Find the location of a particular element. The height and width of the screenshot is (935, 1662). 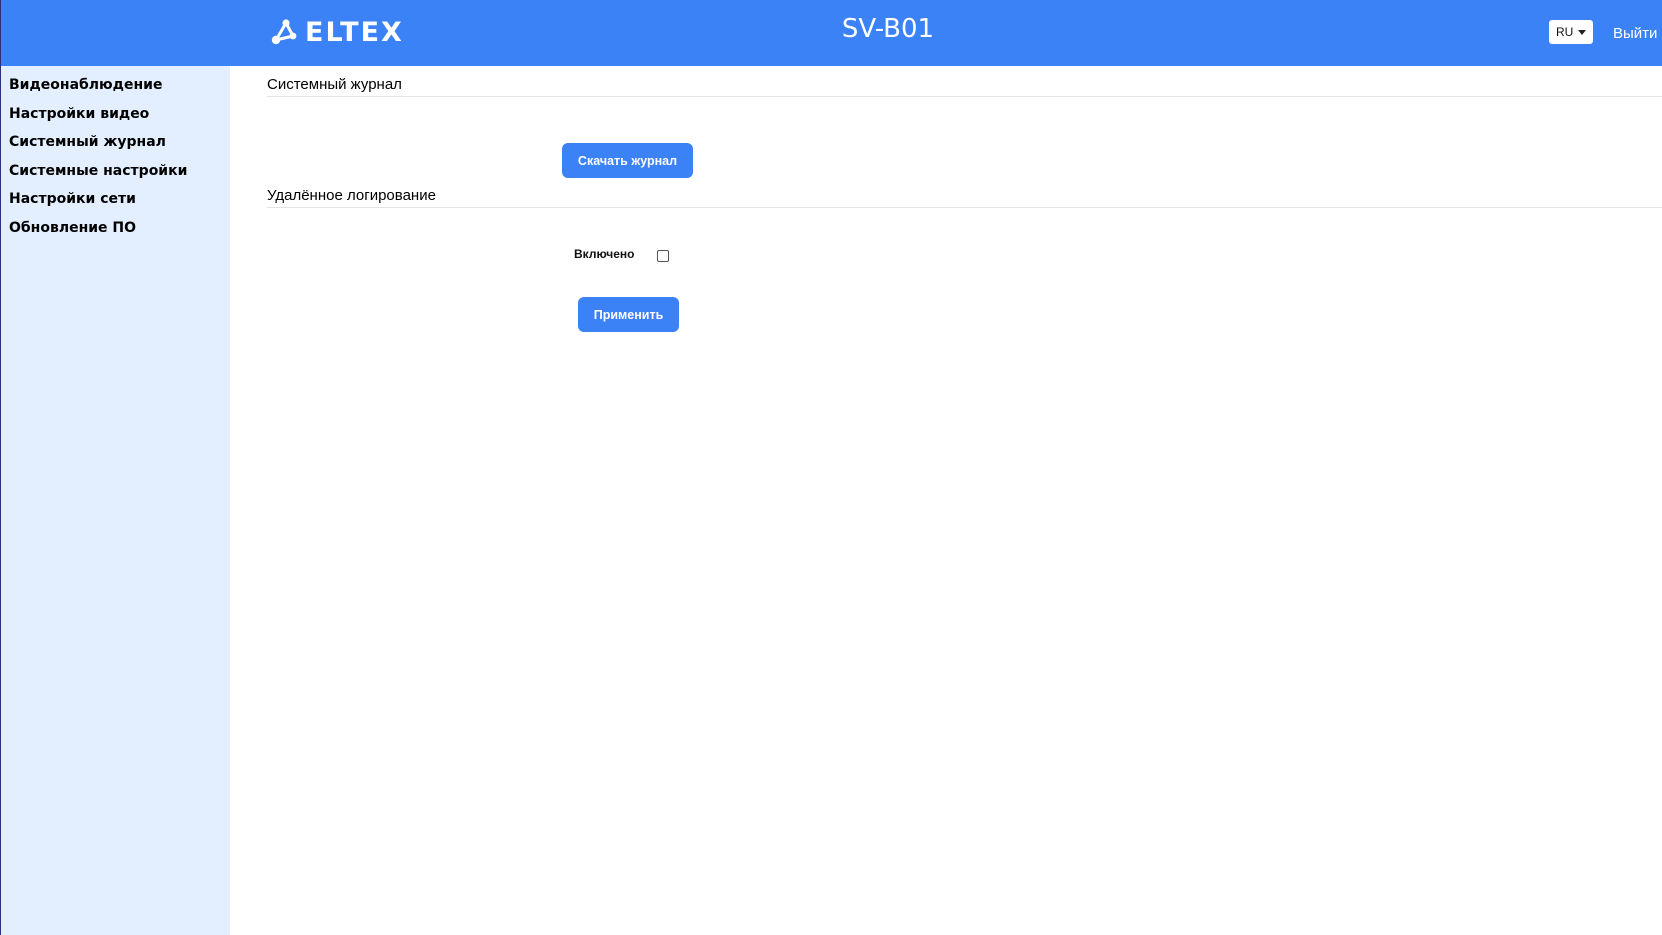

sidebar-item-system-log: Системный журнал is located at coordinates (119, 146).